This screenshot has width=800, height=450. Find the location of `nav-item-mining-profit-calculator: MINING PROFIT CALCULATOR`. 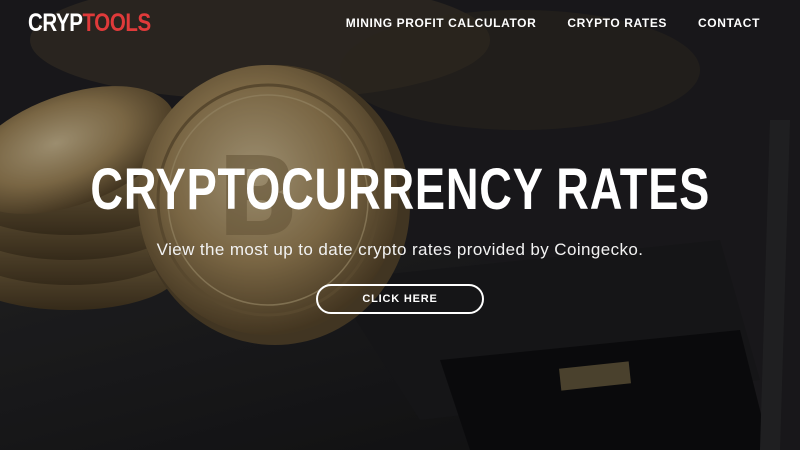

nav-item-mining-profit-calculator: MINING PROFIT CALCULATOR is located at coordinates (441, 23).